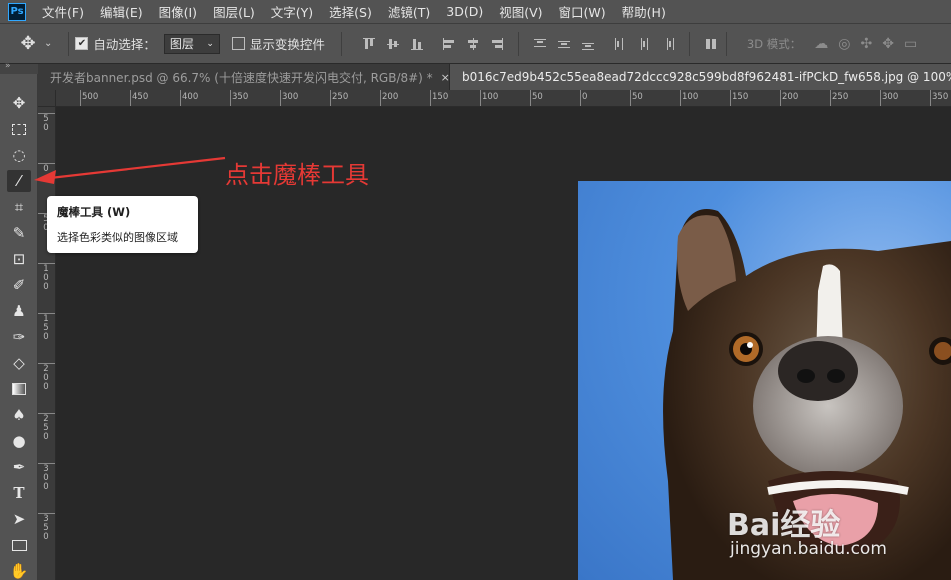 The height and width of the screenshot is (580, 951). I want to click on crop-tool-icon: ⌗, so click(19, 207).